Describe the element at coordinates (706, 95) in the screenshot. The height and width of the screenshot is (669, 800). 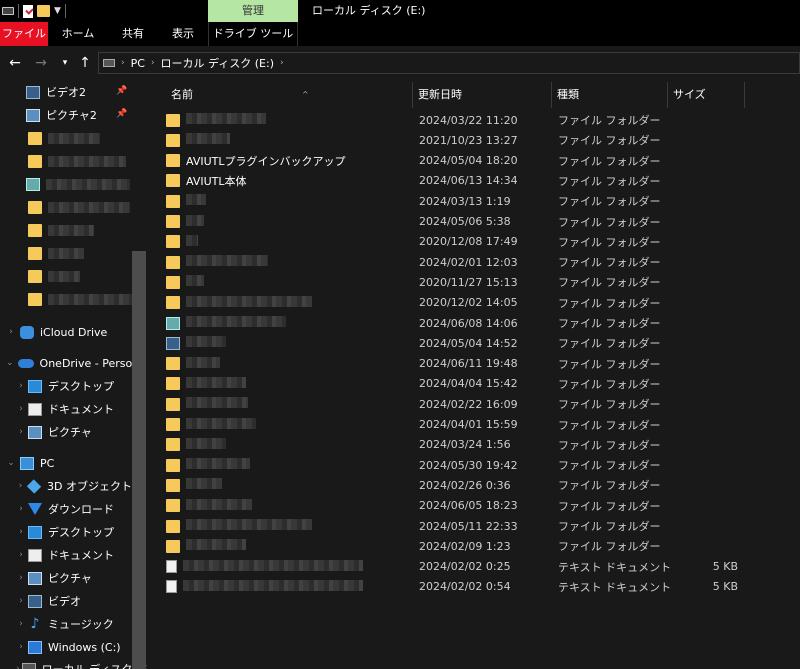
I see `column-header-size: サイズ` at that location.